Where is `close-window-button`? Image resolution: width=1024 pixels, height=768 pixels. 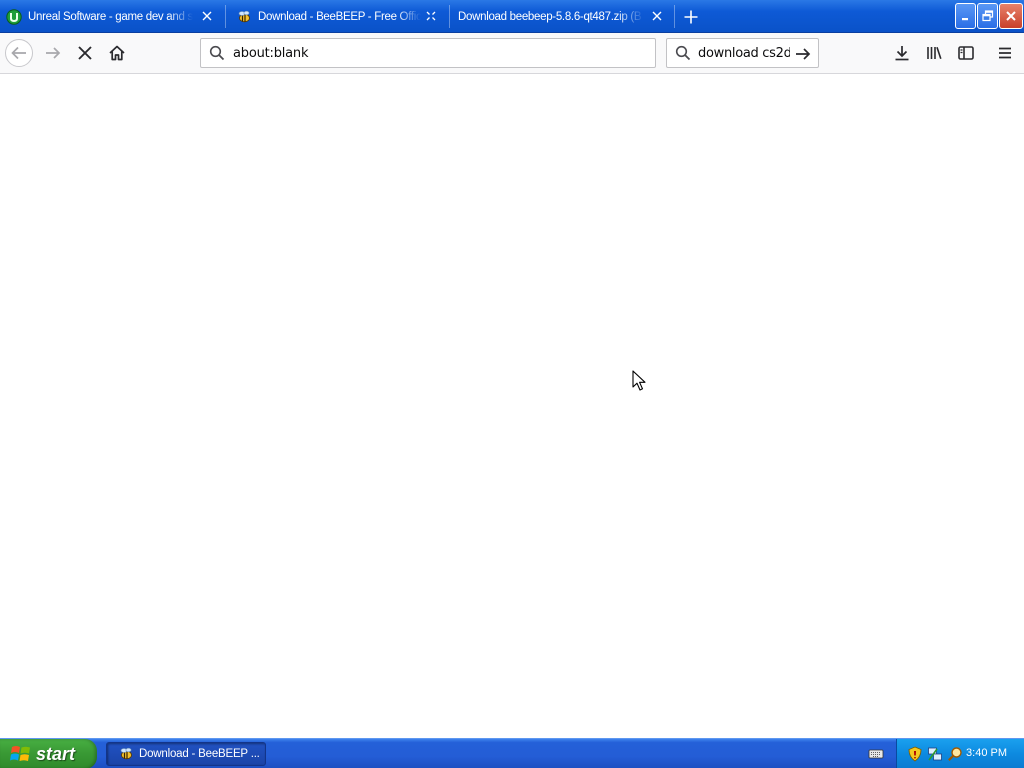 close-window-button is located at coordinates (1011, 16).